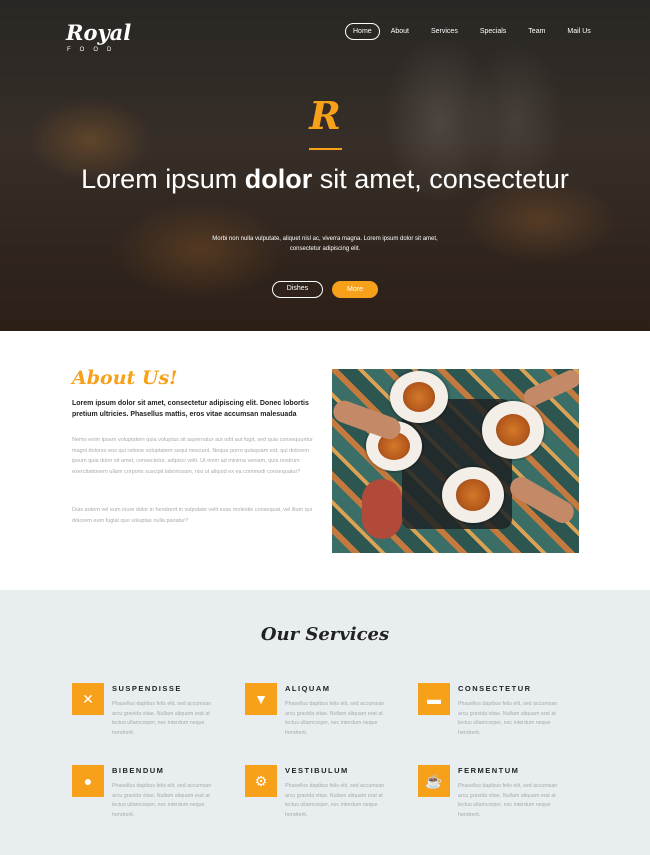 The width and height of the screenshot is (650, 855). What do you see at coordinates (325, 115) in the screenshot?
I see `hero-logo-mark: R` at bounding box center [325, 115].